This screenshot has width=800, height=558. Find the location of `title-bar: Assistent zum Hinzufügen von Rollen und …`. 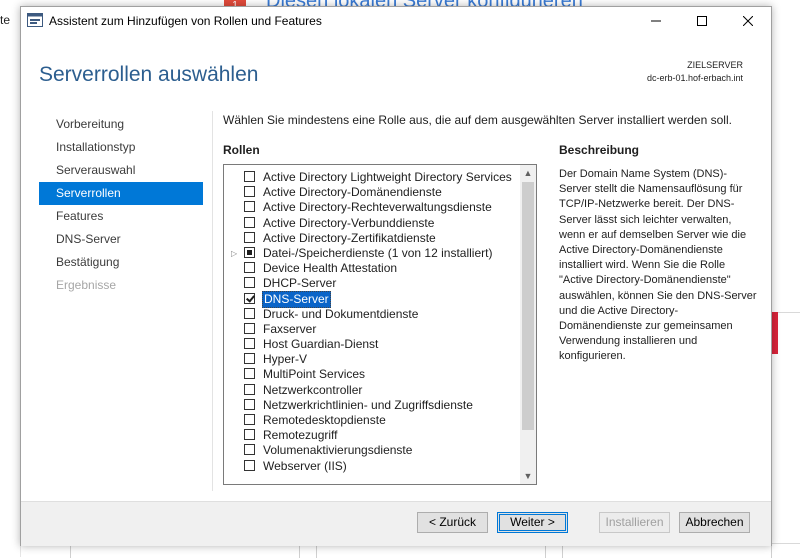

title-bar: Assistent zum Hinzufügen von Rollen und … is located at coordinates (396, 21).